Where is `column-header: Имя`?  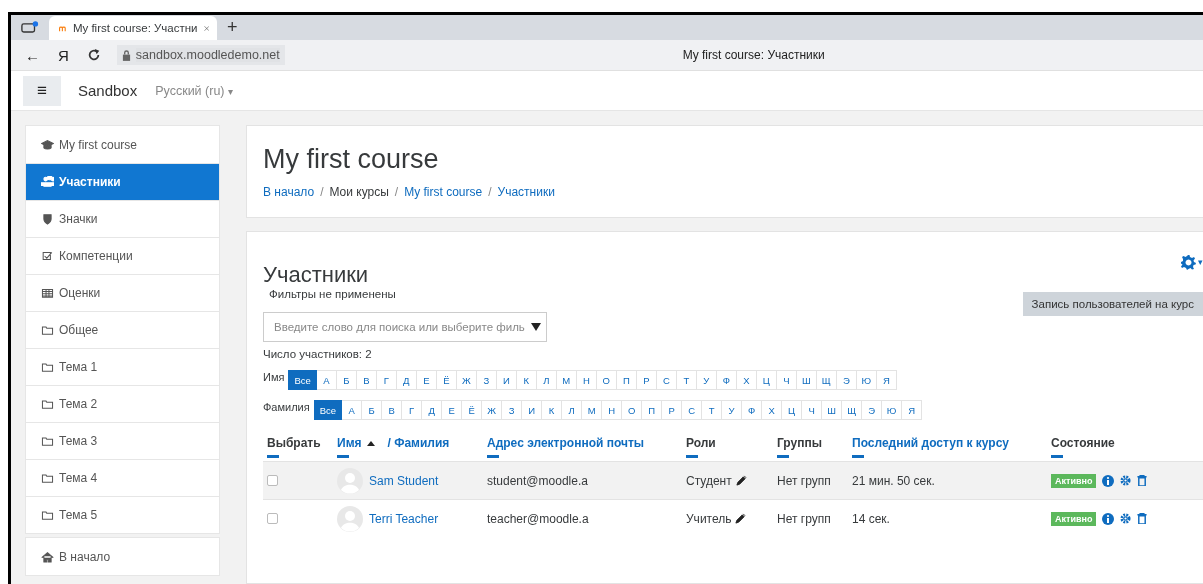 column-header: Имя is located at coordinates (349, 443).